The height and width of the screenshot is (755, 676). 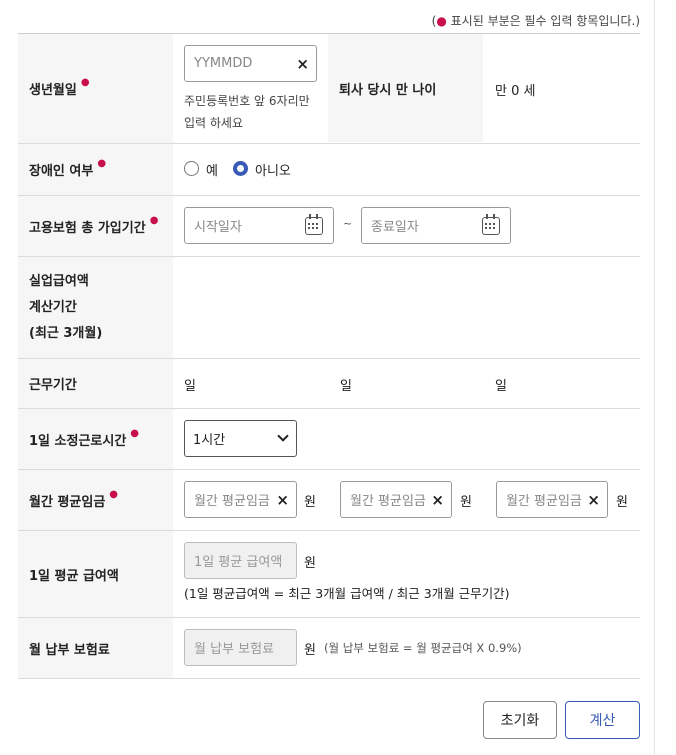 I want to click on monthly-wage-input-1: 월간 평균임금 ×, so click(x=240, y=499).